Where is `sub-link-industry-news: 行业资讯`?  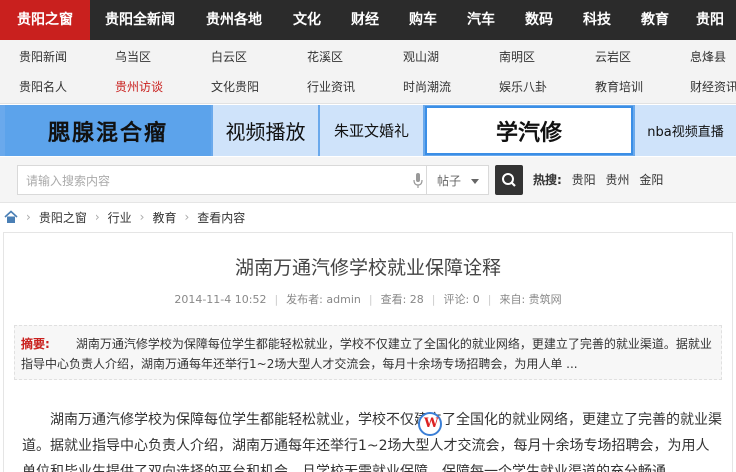
sub-link-industry-news: 行业资讯 is located at coordinates (331, 87).